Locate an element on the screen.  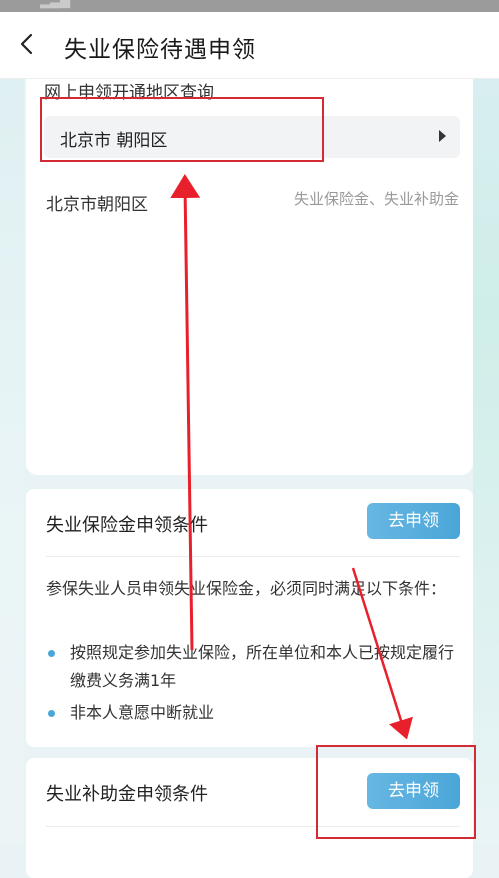
annotation-arrow-down is located at coordinates (382, 653).